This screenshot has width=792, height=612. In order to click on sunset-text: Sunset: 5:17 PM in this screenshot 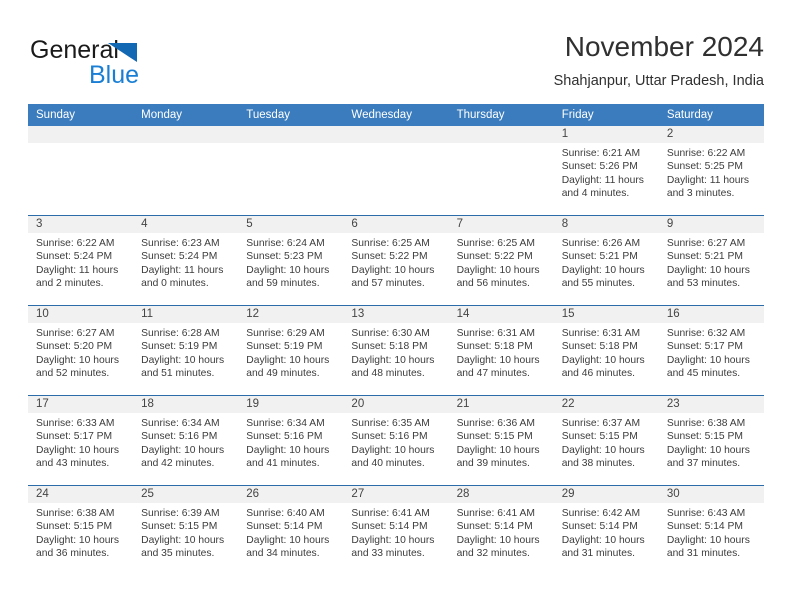, I will do `click(74, 437)`.